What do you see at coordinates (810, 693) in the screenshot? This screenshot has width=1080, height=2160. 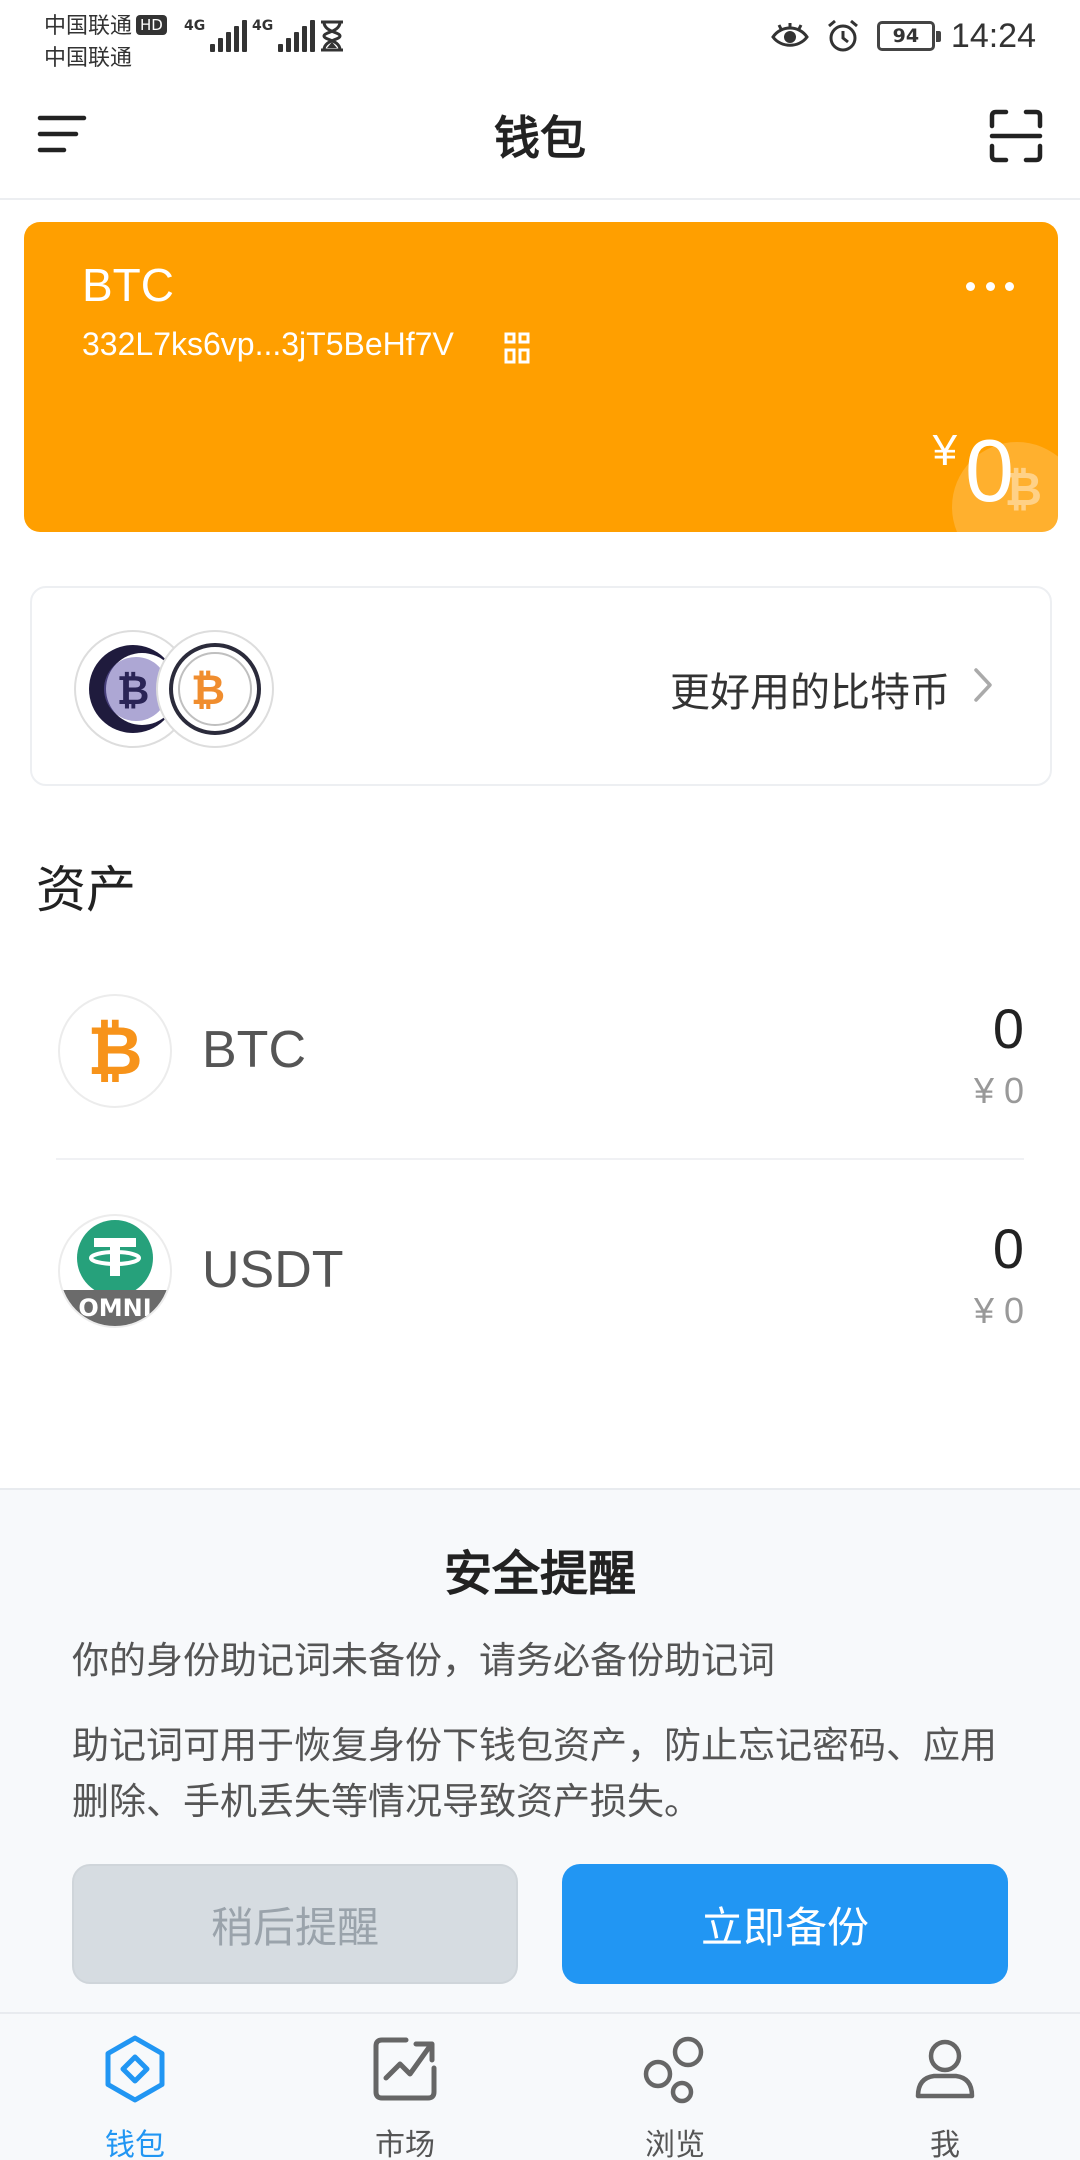 I see `promo-text: 更好用的比特币` at bounding box center [810, 693].